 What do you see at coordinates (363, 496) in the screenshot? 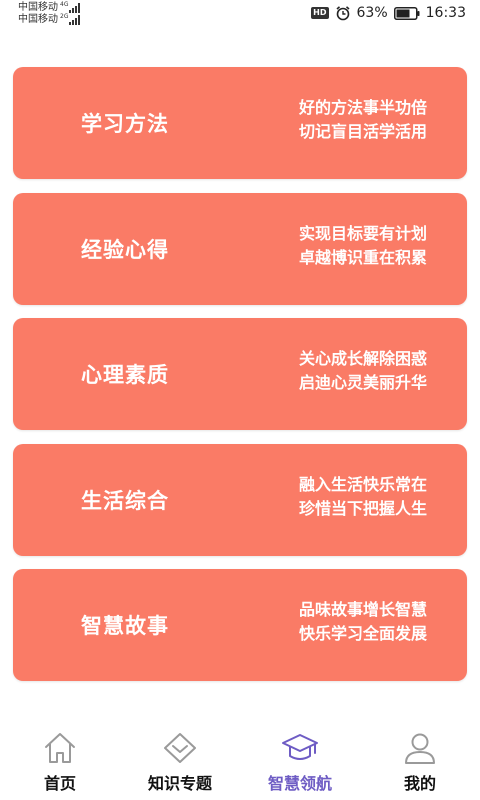
I see `card-slogan: 融入生活快乐常在 珍惜当下把握人生` at bounding box center [363, 496].